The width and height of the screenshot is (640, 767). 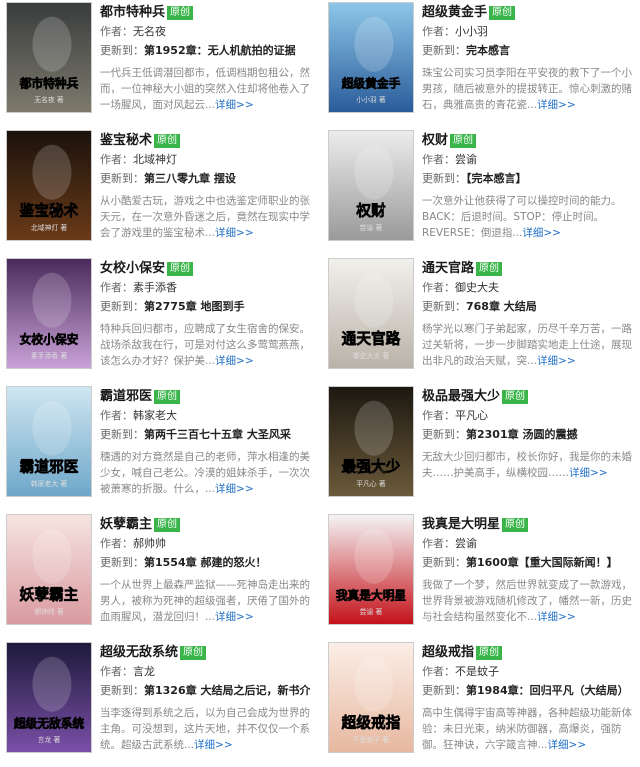 I want to click on author-name: 韩家老大, so click(x=155, y=415).